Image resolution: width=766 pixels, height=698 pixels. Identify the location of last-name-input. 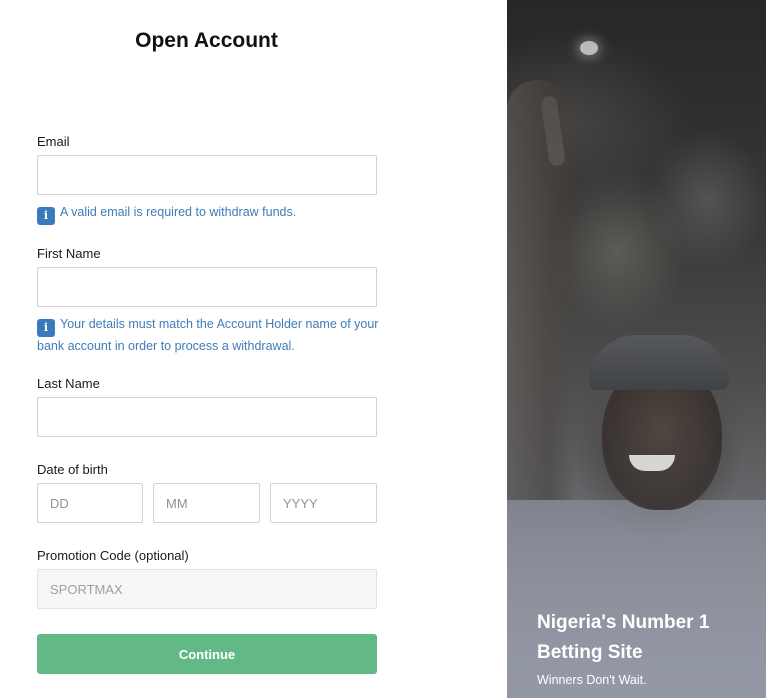
(207, 417).